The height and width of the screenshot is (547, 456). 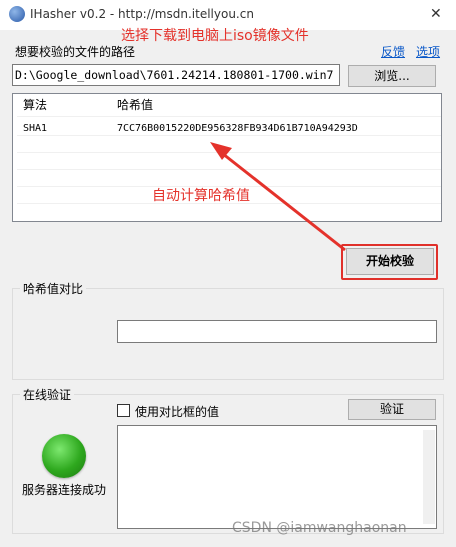 I want to click on status-led-icon, so click(x=64, y=456).